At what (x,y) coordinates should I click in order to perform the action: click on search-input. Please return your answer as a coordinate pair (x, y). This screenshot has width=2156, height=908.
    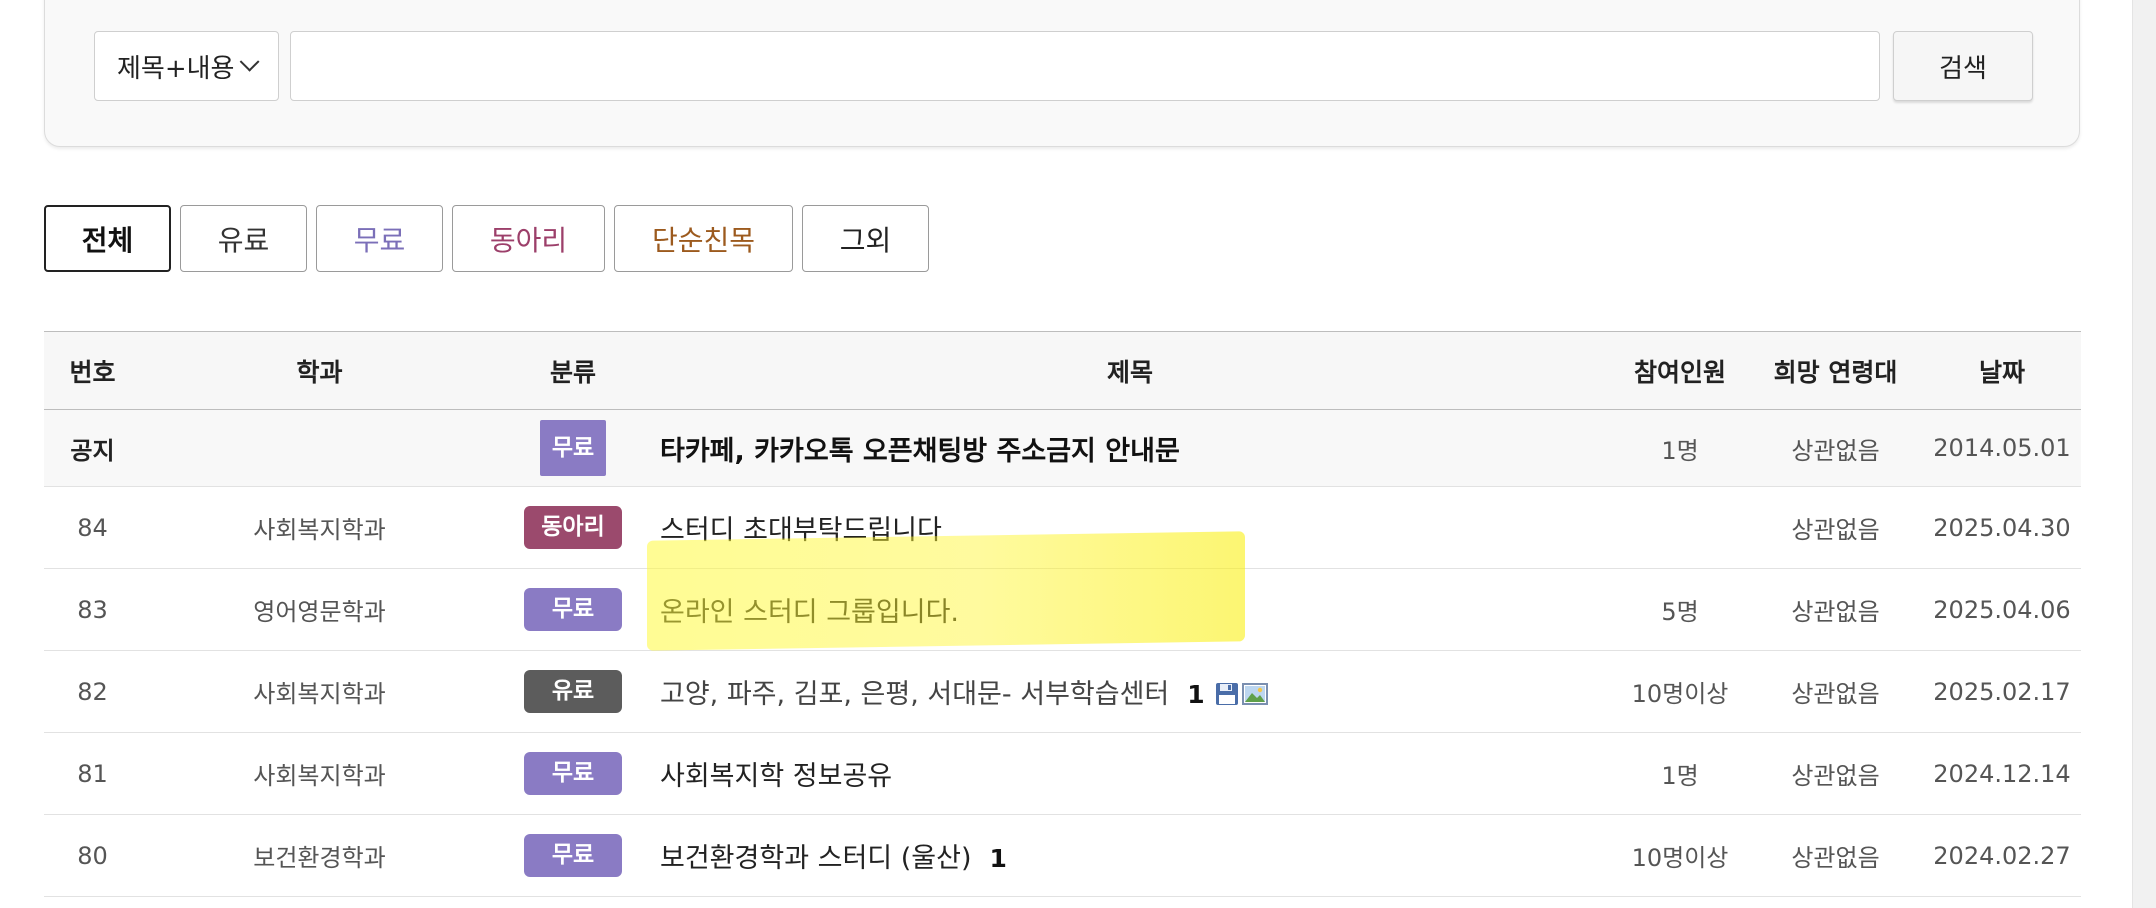
    Looking at the image, I should click on (1085, 66).